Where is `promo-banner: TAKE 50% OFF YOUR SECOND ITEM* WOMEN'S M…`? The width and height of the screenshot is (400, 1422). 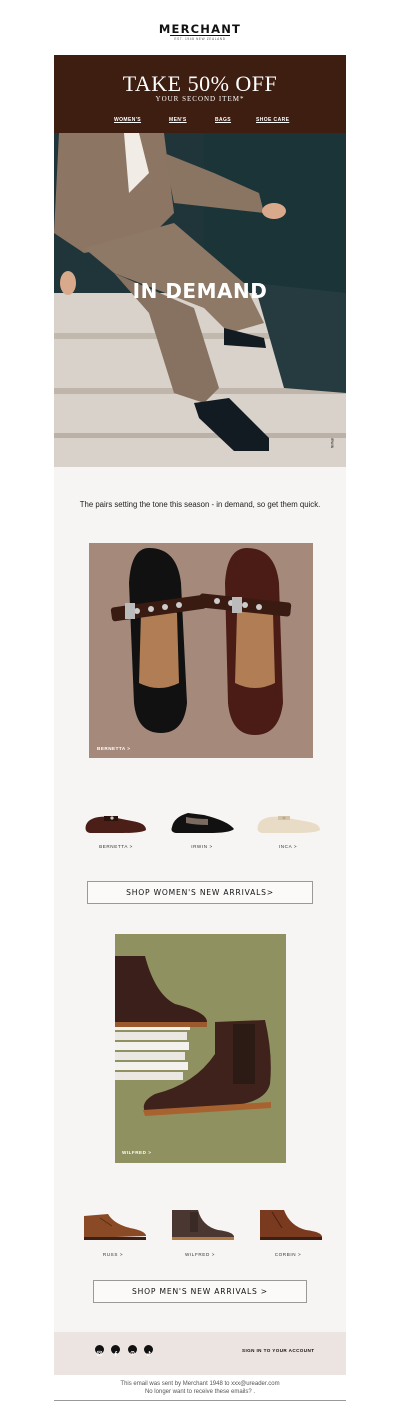 promo-banner: TAKE 50% OFF YOUR SECOND ITEM* WOMEN'S M… is located at coordinates (200, 94).